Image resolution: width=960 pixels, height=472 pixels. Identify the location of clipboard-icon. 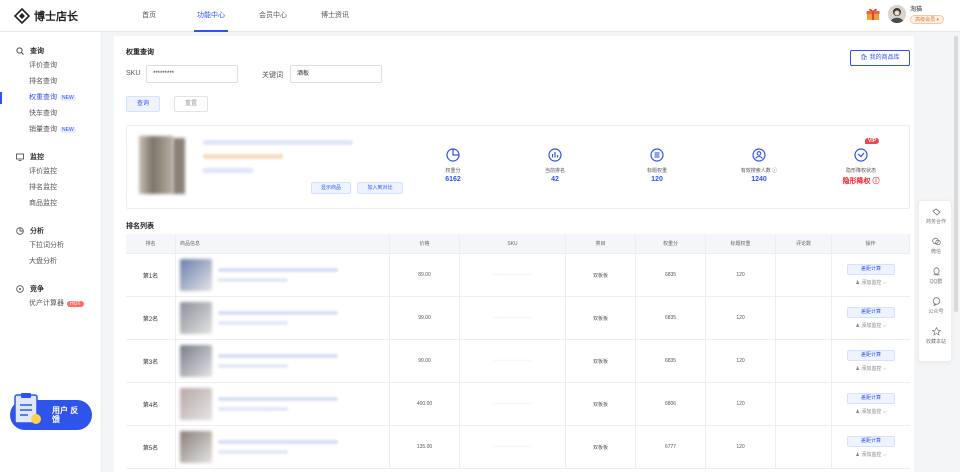
(27, 408).